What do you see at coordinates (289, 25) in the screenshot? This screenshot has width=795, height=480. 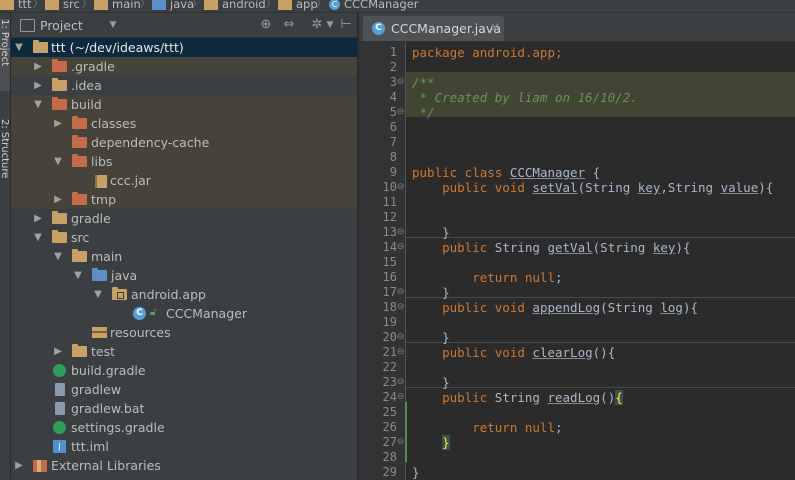 I see `collapse-all-icon: ⇔` at bounding box center [289, 25].